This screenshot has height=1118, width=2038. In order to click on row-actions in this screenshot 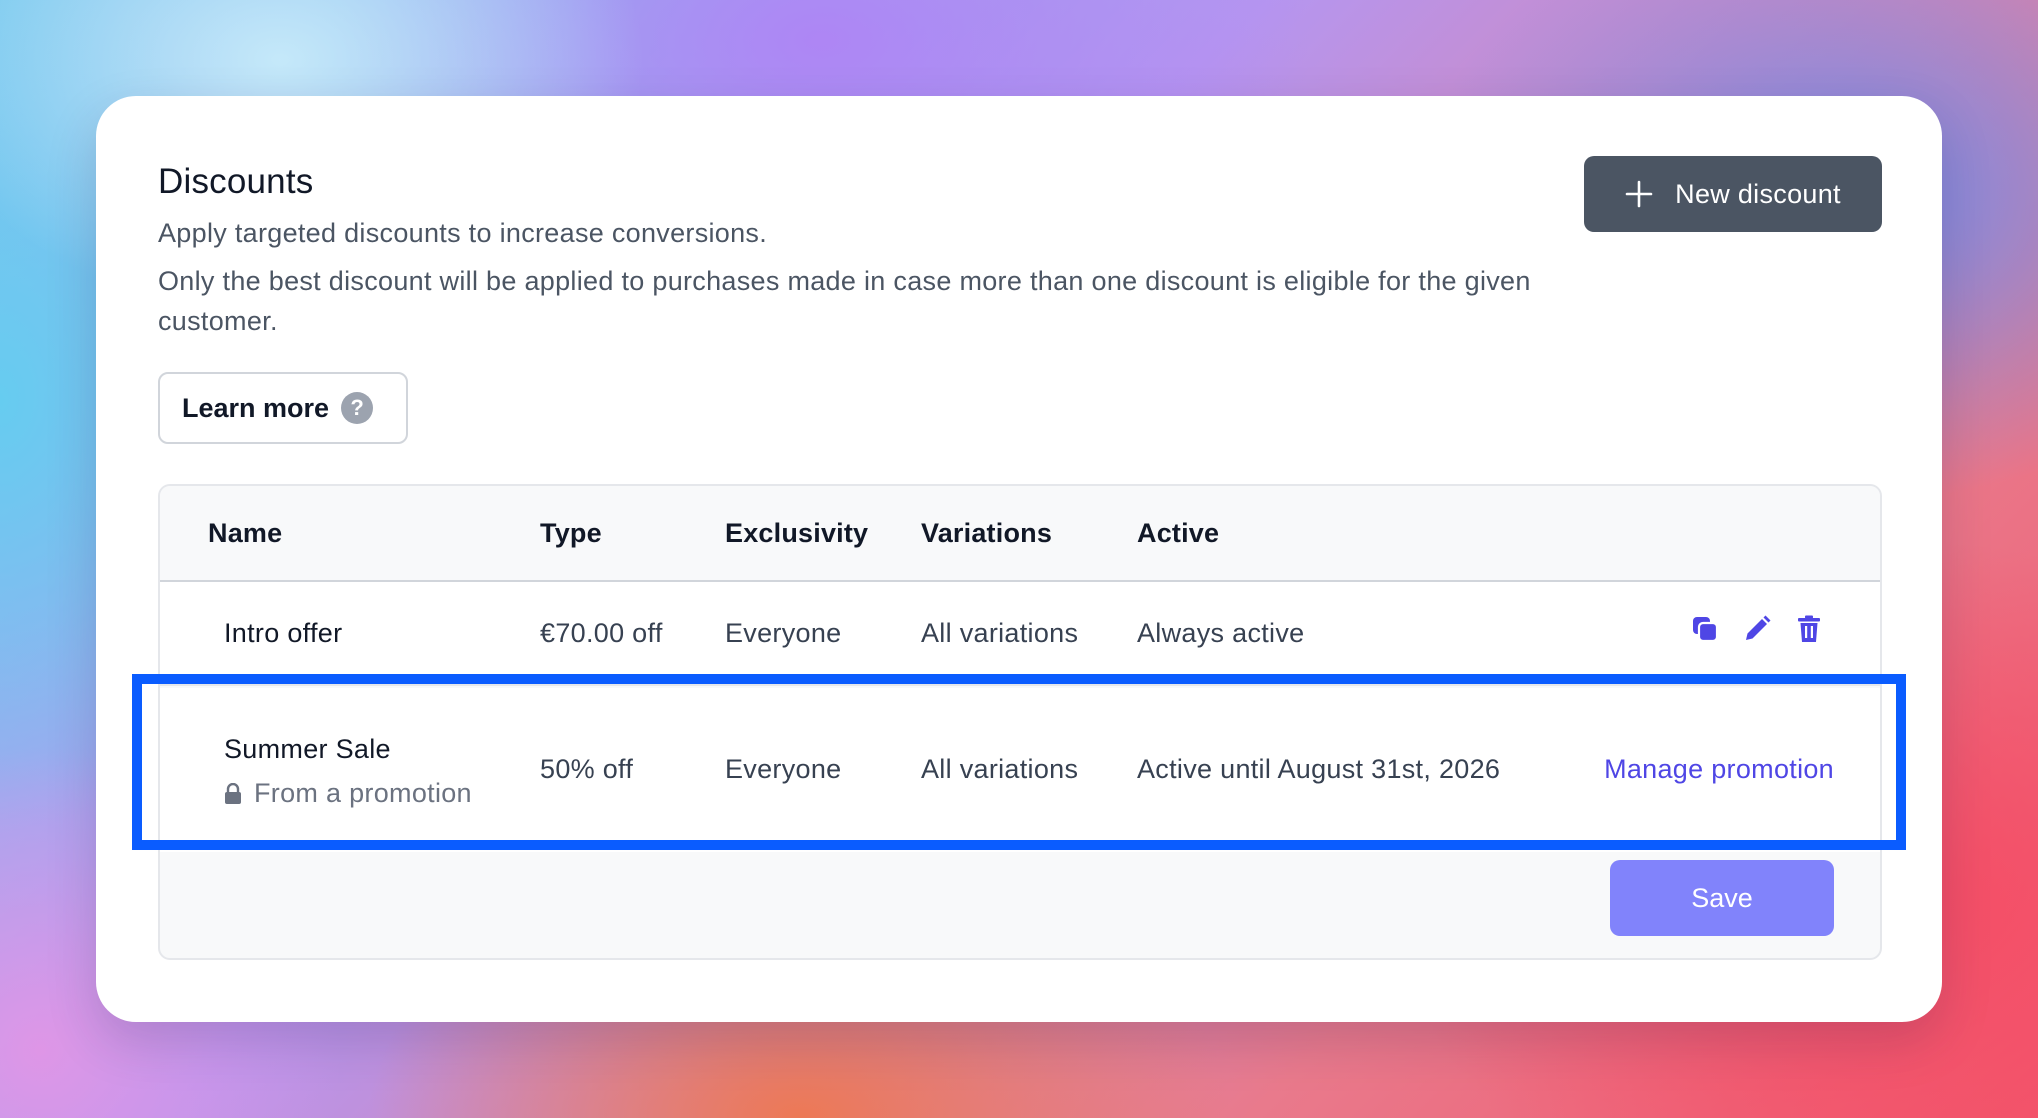, I will do `click(1757, 629)`.